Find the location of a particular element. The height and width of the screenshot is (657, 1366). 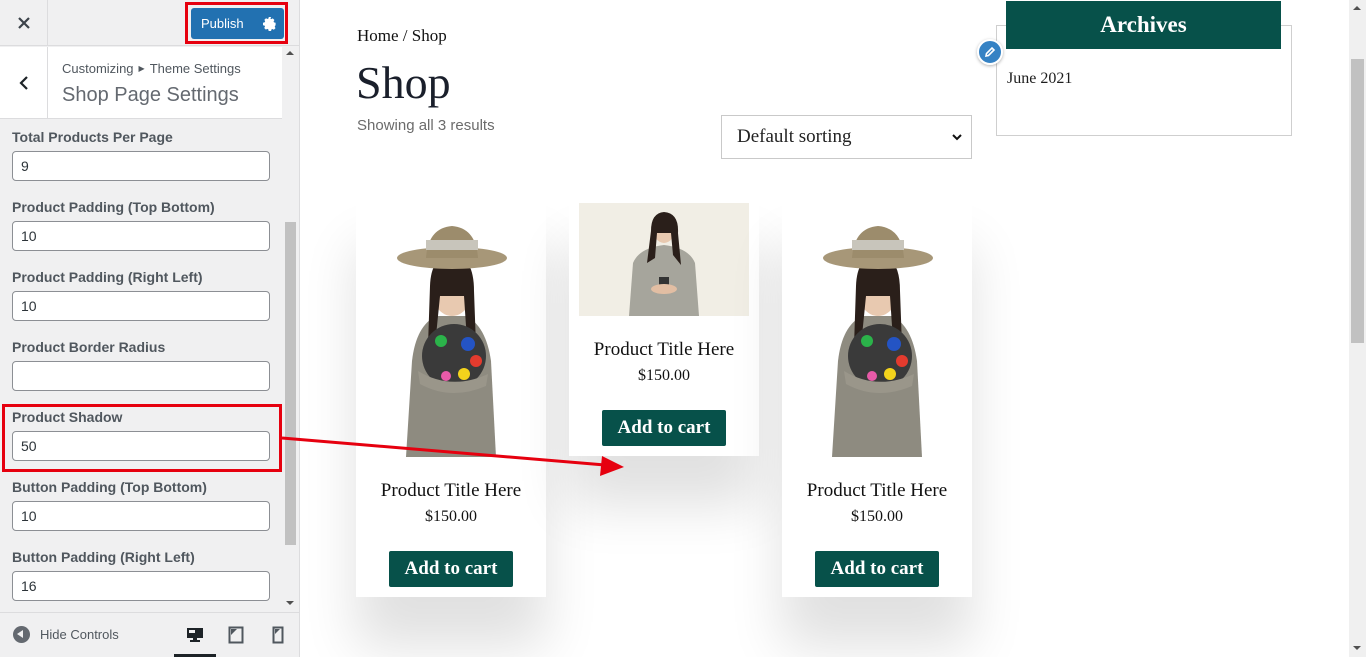

result-count: Showing all 3 results is located at coordinates (426, 125).